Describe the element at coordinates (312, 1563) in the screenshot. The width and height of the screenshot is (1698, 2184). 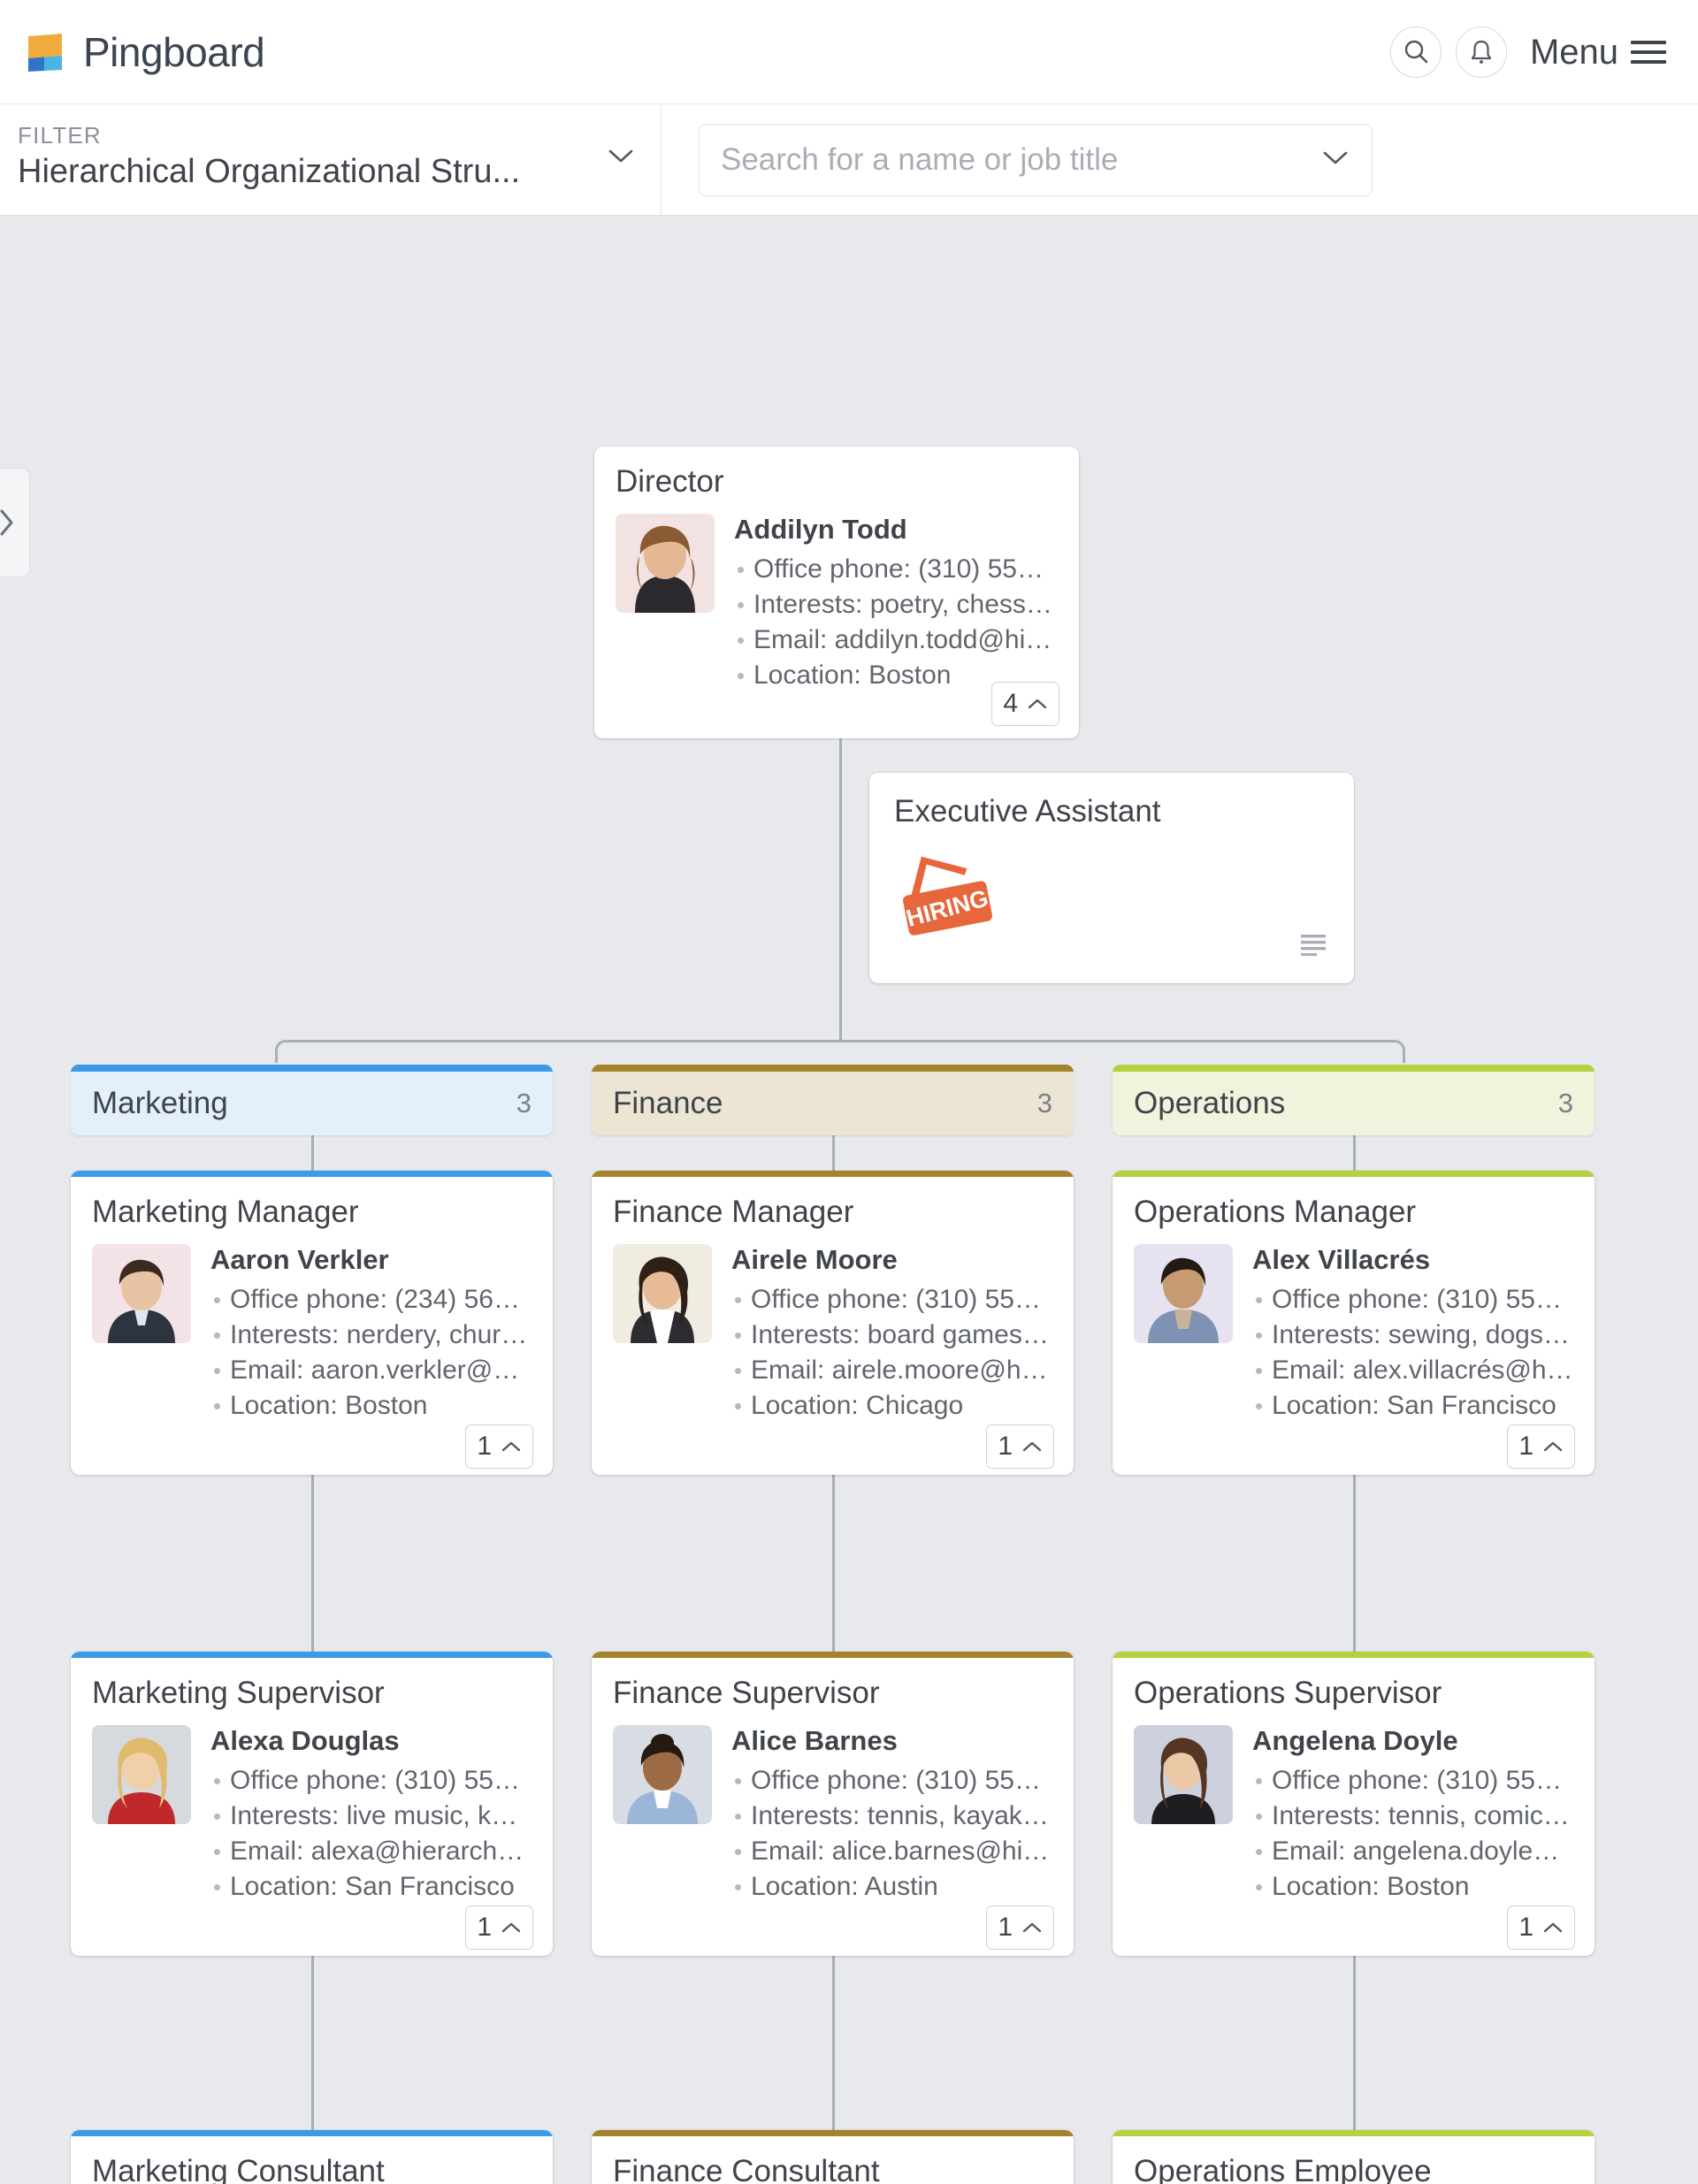
I see `connector-marketing-mgr-sup` at that location.